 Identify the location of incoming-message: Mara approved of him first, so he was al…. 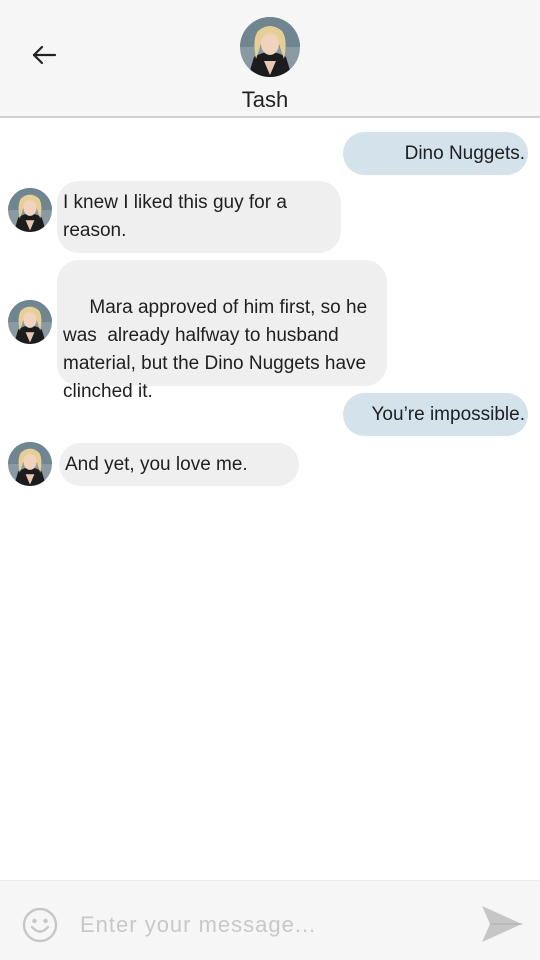
(222, 331).